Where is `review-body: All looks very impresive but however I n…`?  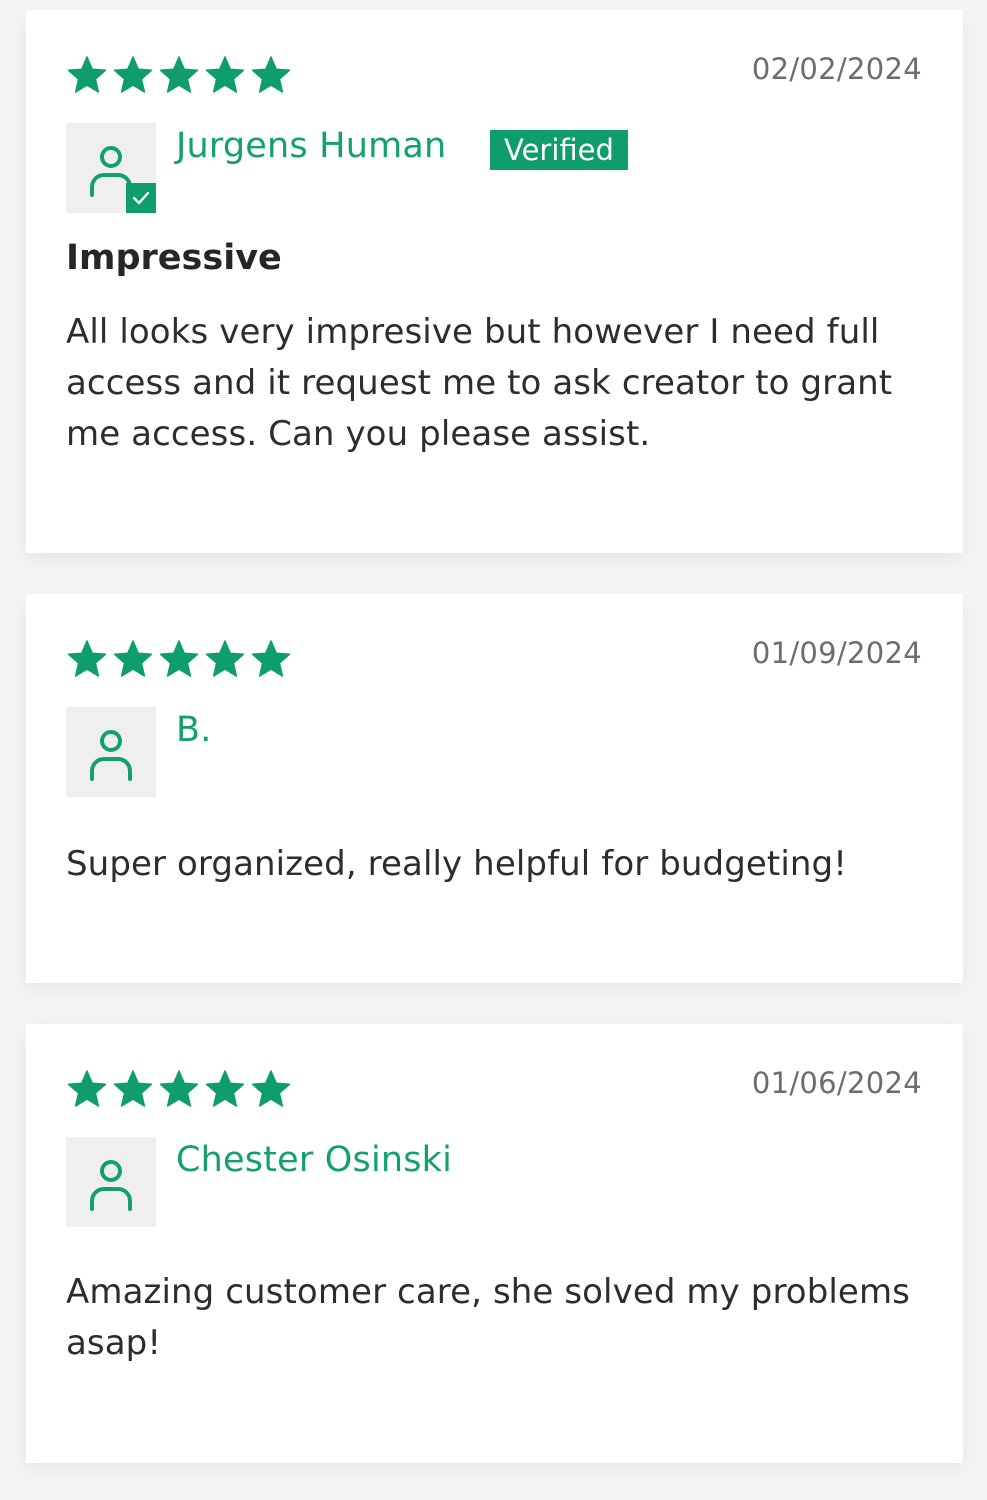 review-body: All looks very impresive but however I n… is located at coordinates (479, 383).